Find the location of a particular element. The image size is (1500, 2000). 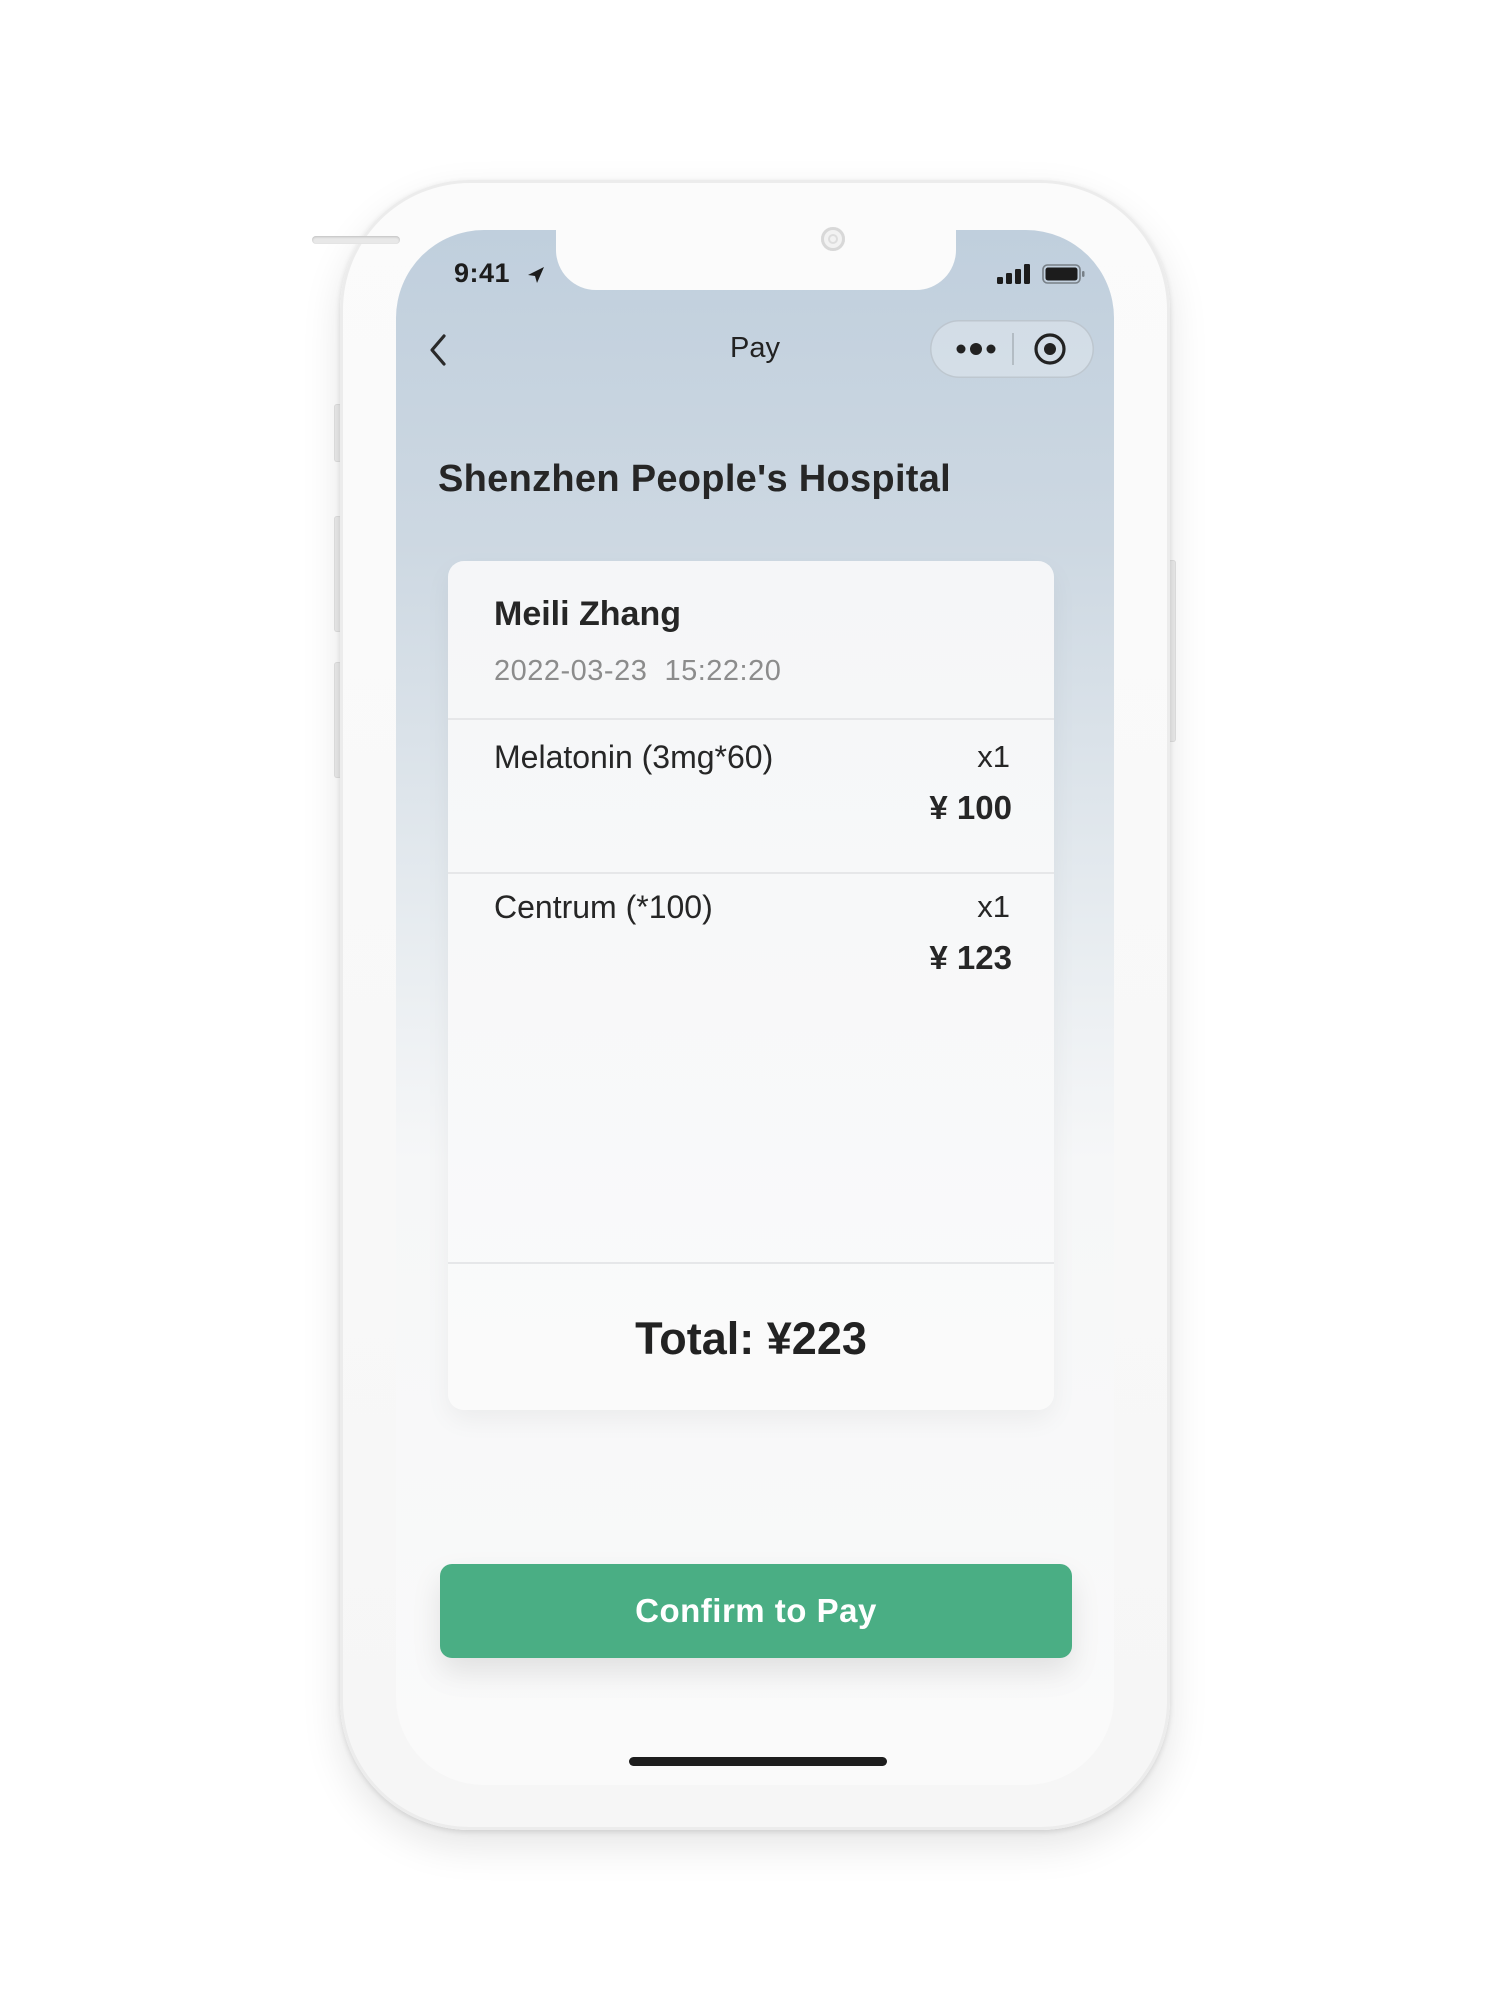

capsule-divider is located at coordinates (1013, 349).